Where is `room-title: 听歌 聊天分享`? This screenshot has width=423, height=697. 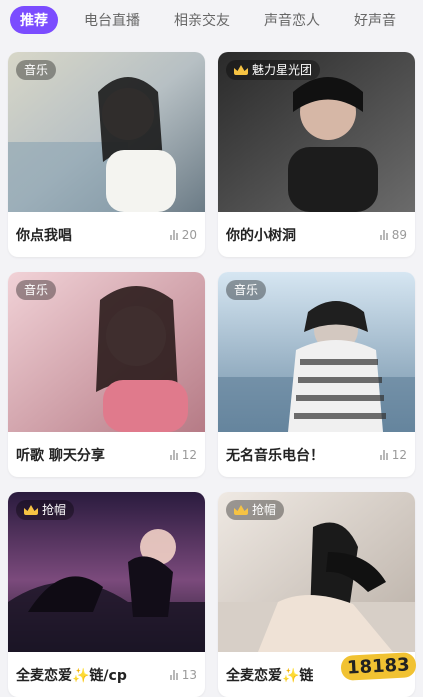
room-title: 听歌 聊天分享 is located at coordinates (60, 455).